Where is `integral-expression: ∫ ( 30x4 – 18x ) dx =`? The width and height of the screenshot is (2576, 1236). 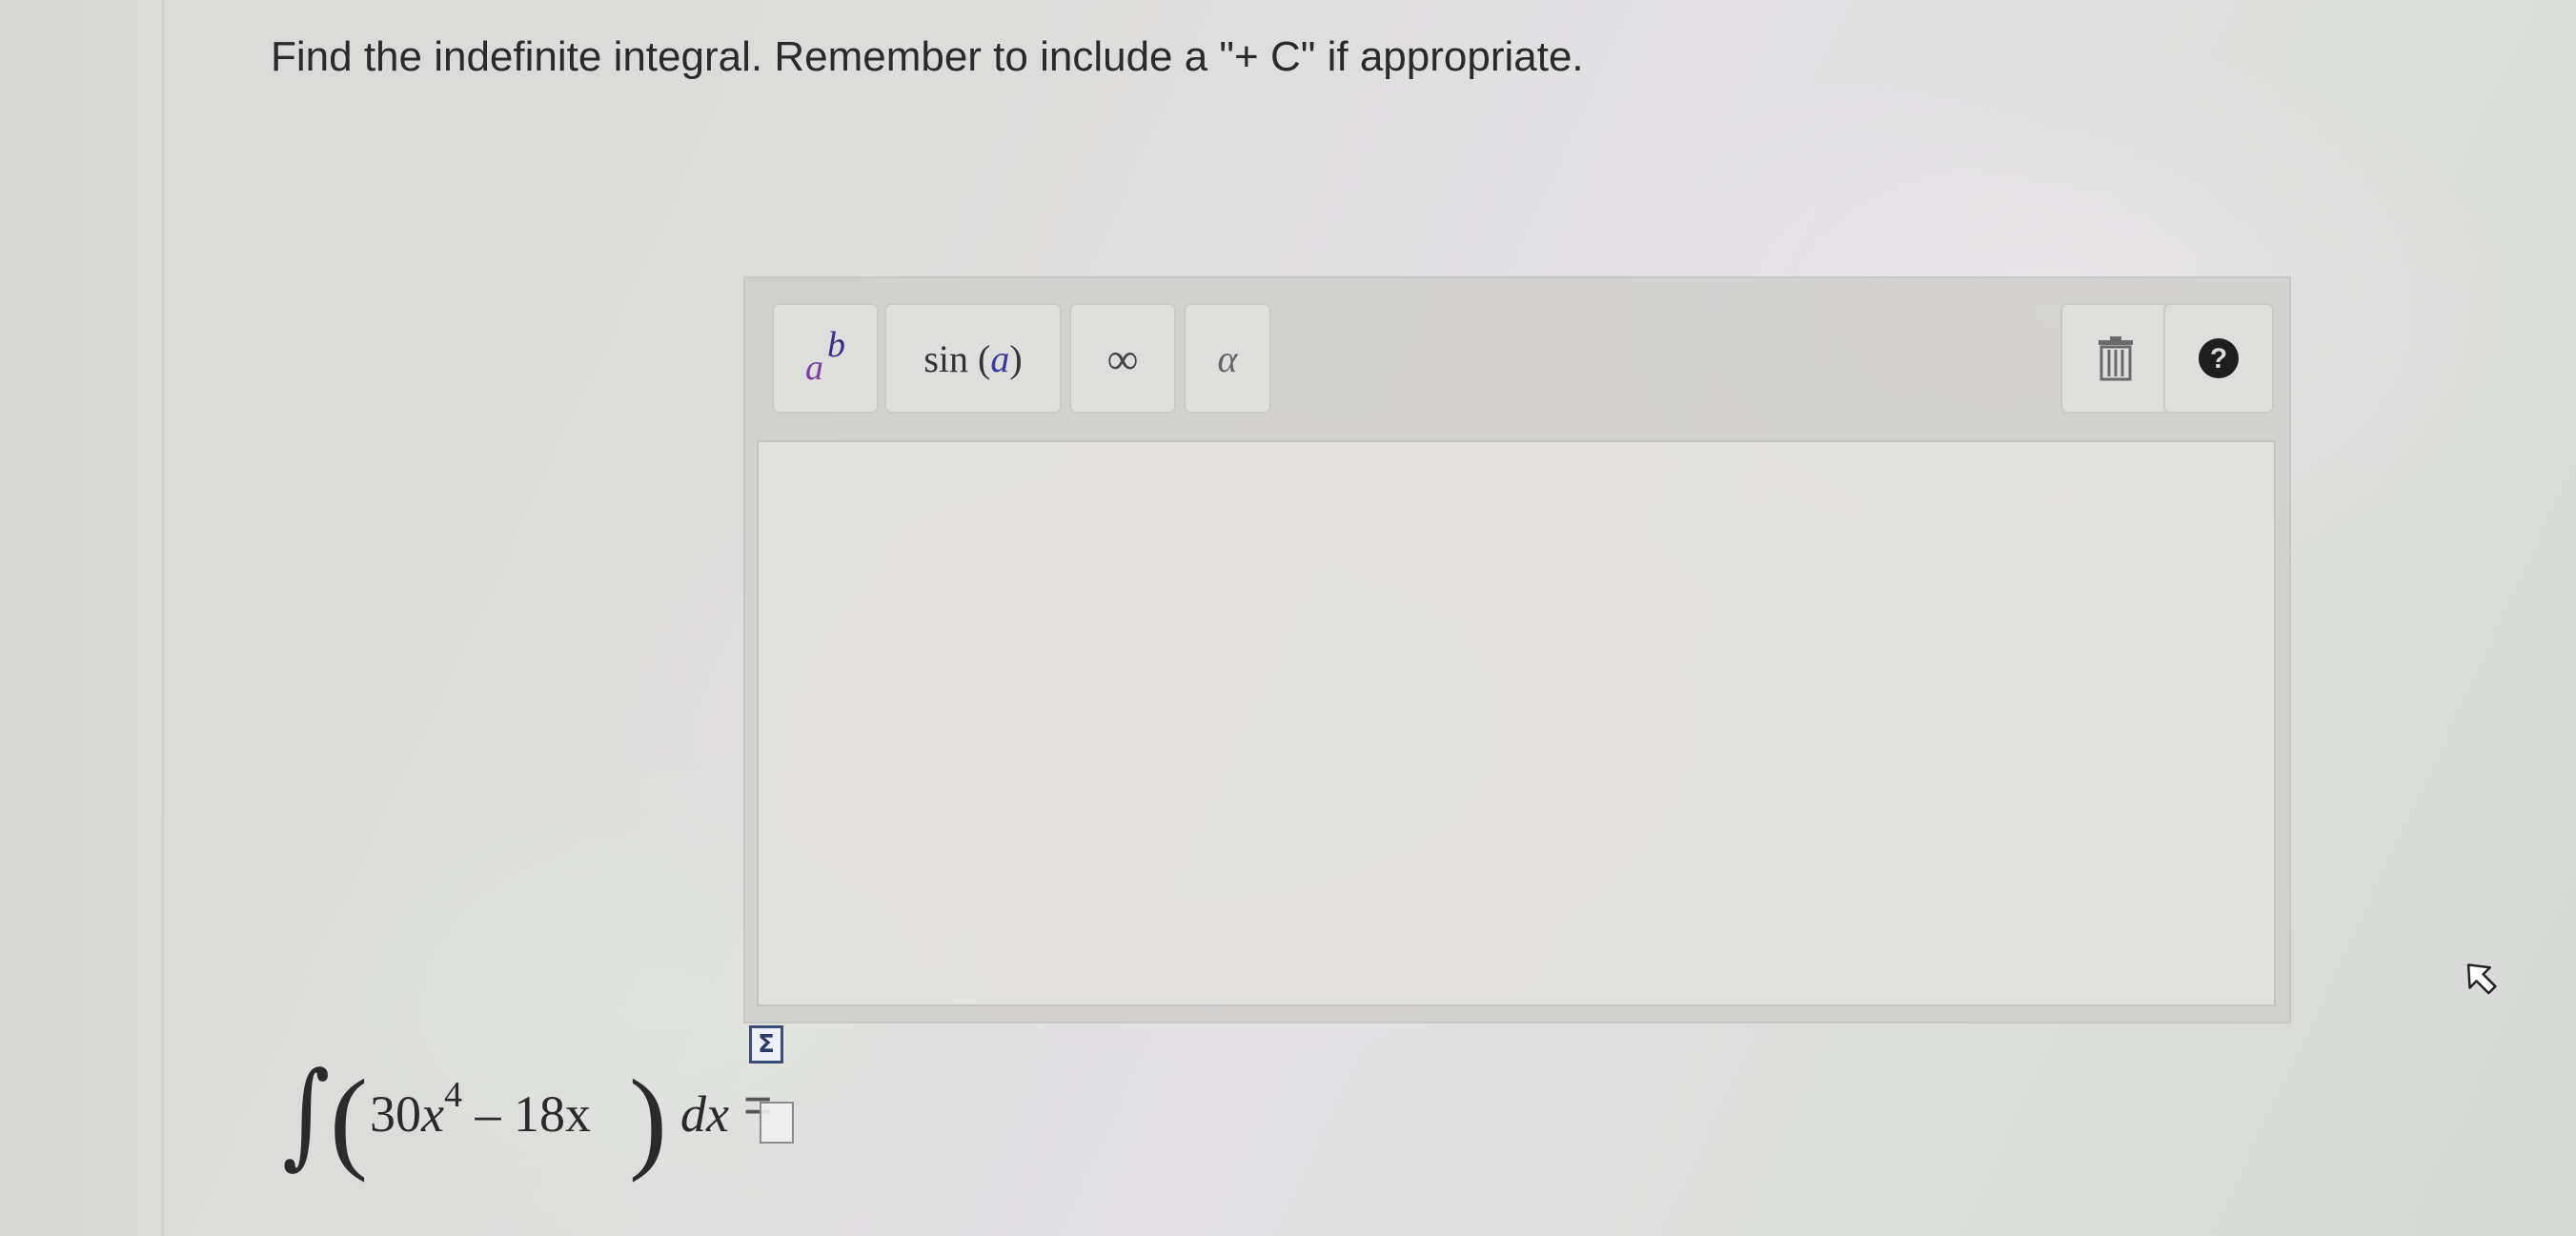
integral-expression: ∫ ( 30x4 – 18x ) dx = is located at coordinates (543, 1124).